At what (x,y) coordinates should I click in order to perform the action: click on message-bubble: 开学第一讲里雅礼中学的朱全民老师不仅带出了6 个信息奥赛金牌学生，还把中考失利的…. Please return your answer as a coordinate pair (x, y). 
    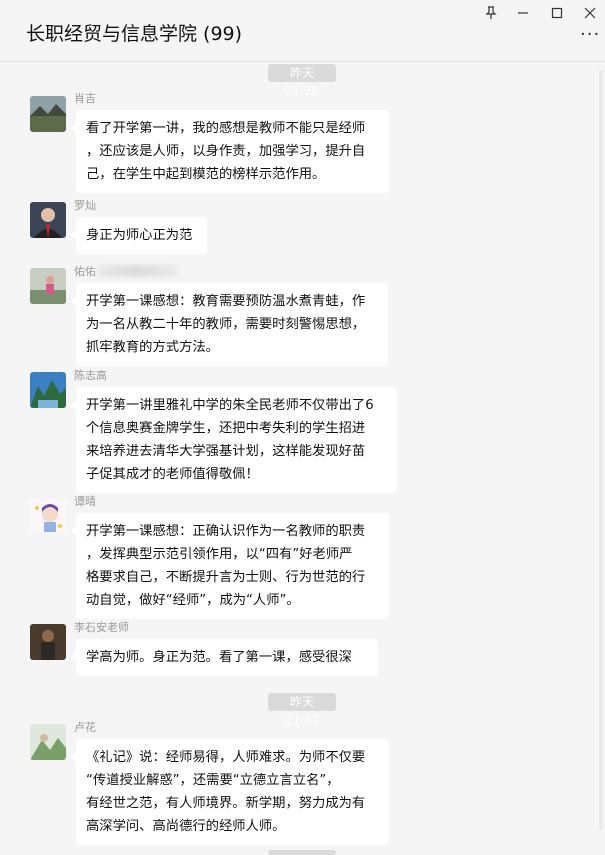
    Looking at the image, I should click on (234, 440).